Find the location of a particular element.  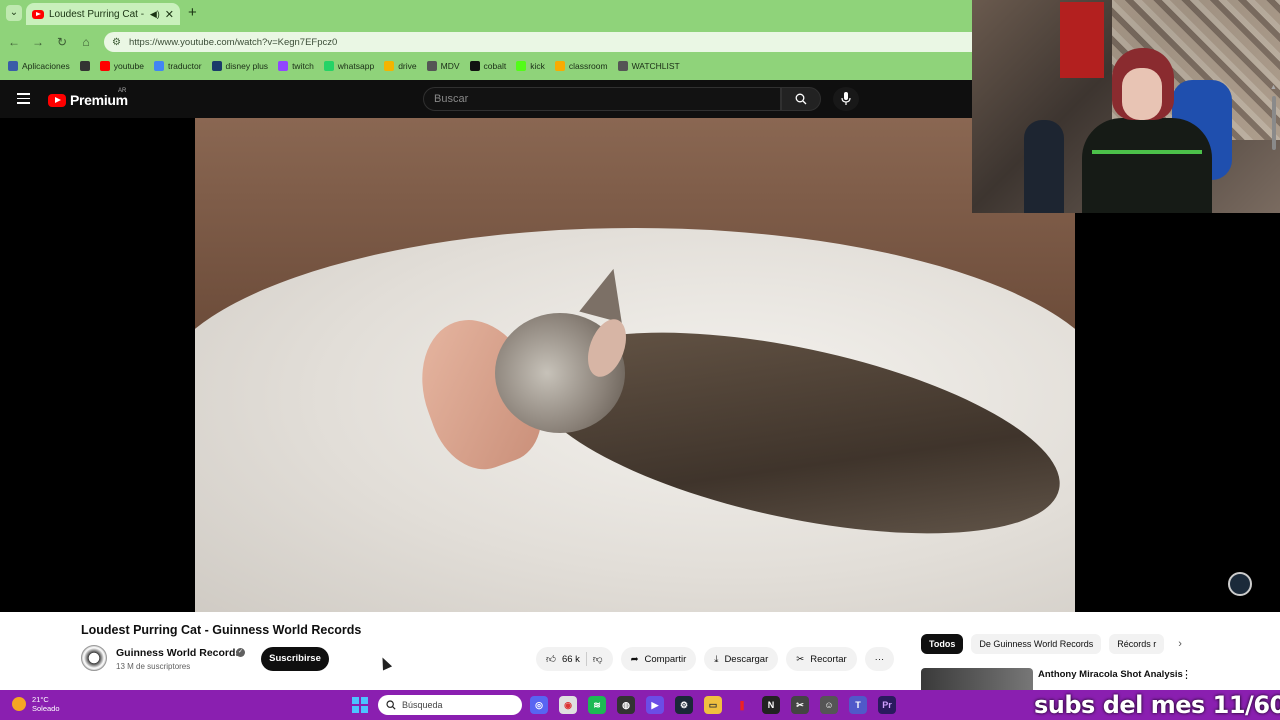

gwr-watermark-icon is located at coordinates (1240, 584).